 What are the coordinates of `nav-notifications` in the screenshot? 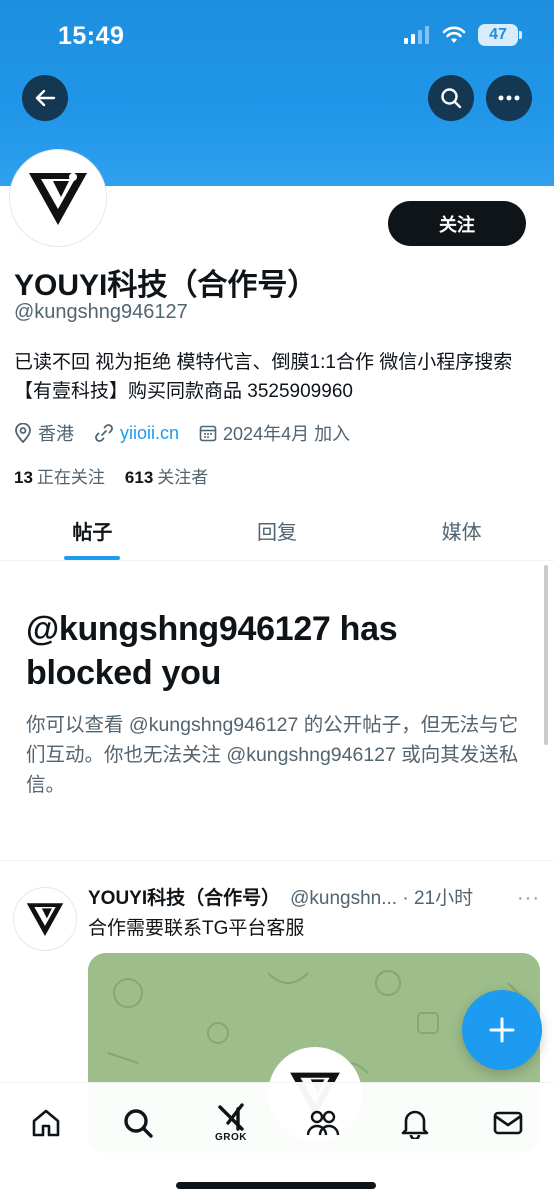 It's located at (415, 1123).